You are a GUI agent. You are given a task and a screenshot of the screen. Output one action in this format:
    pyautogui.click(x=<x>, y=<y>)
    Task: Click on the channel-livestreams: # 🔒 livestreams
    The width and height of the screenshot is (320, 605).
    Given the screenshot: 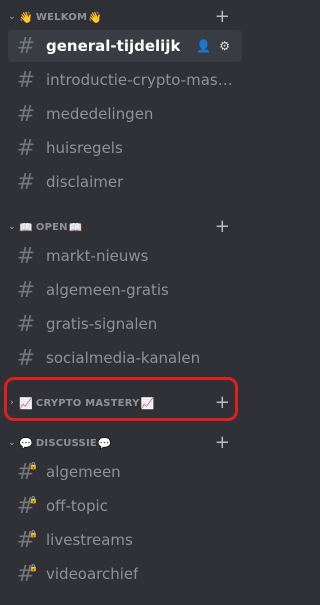 What is the action you would take?
    pyautogui.click(x=125, y=540)
    